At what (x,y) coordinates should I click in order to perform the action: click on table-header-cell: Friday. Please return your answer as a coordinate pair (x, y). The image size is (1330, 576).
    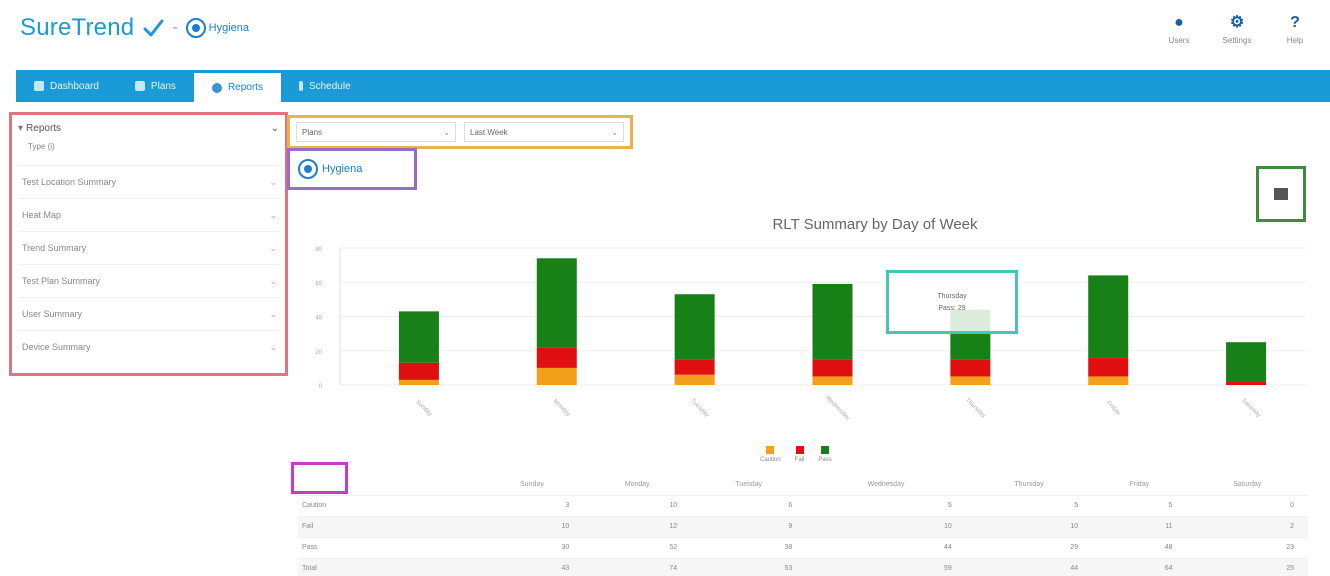
    Looking at the image, I should click on (1139, 485).